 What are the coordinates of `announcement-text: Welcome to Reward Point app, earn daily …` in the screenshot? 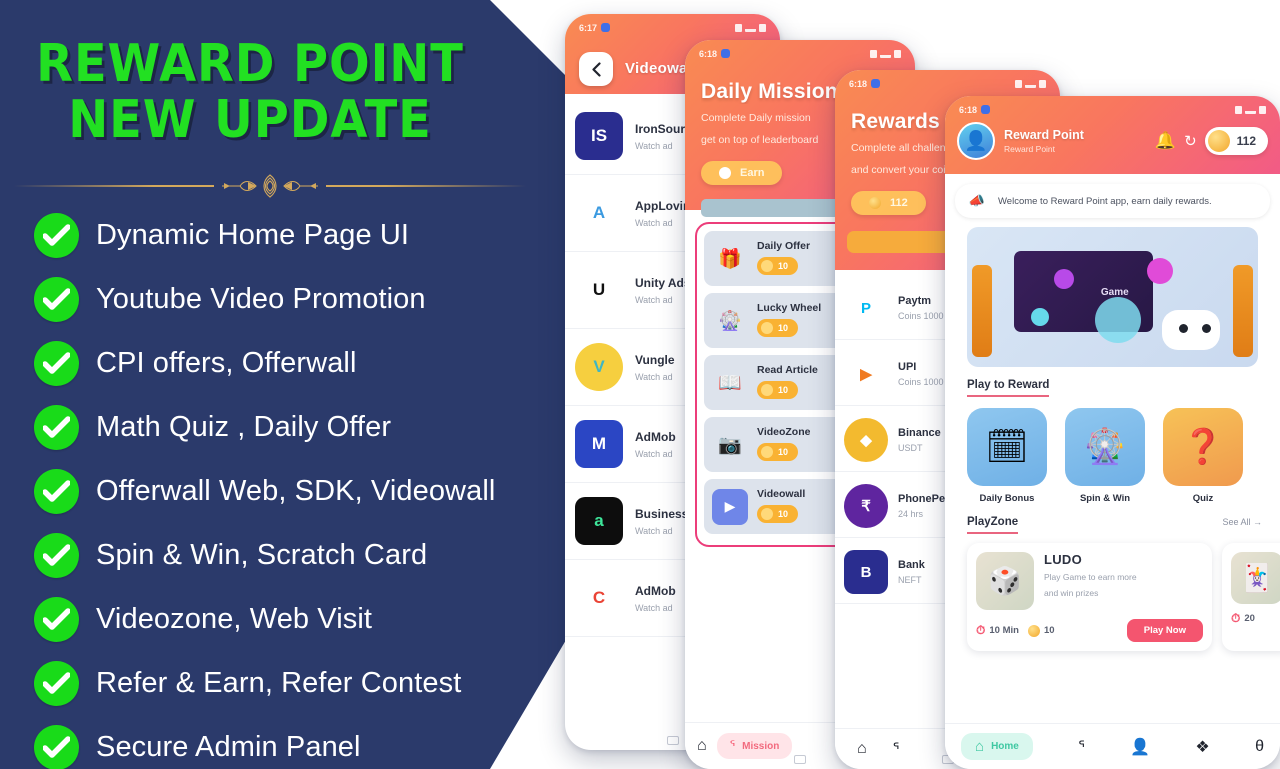 It's located at (1105, 201).